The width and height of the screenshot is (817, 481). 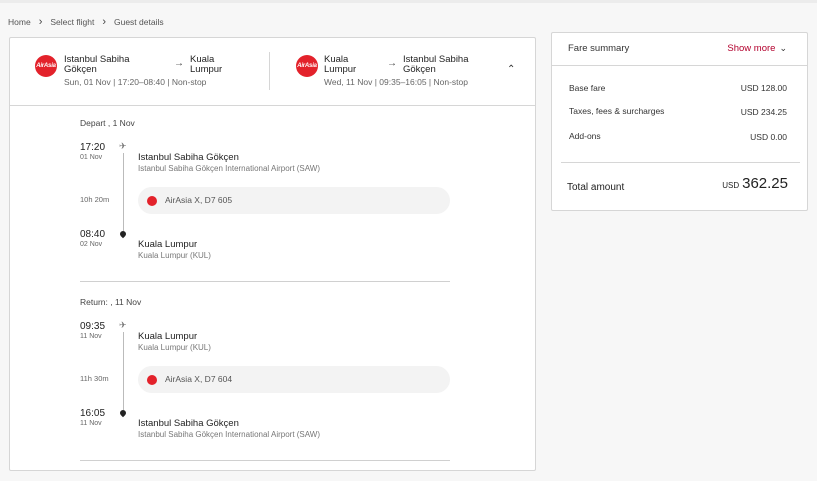 What do you see at coordinates (731, 185) in the screenshot?
I see `total-currency: USD` at bounding box center [731, 185].